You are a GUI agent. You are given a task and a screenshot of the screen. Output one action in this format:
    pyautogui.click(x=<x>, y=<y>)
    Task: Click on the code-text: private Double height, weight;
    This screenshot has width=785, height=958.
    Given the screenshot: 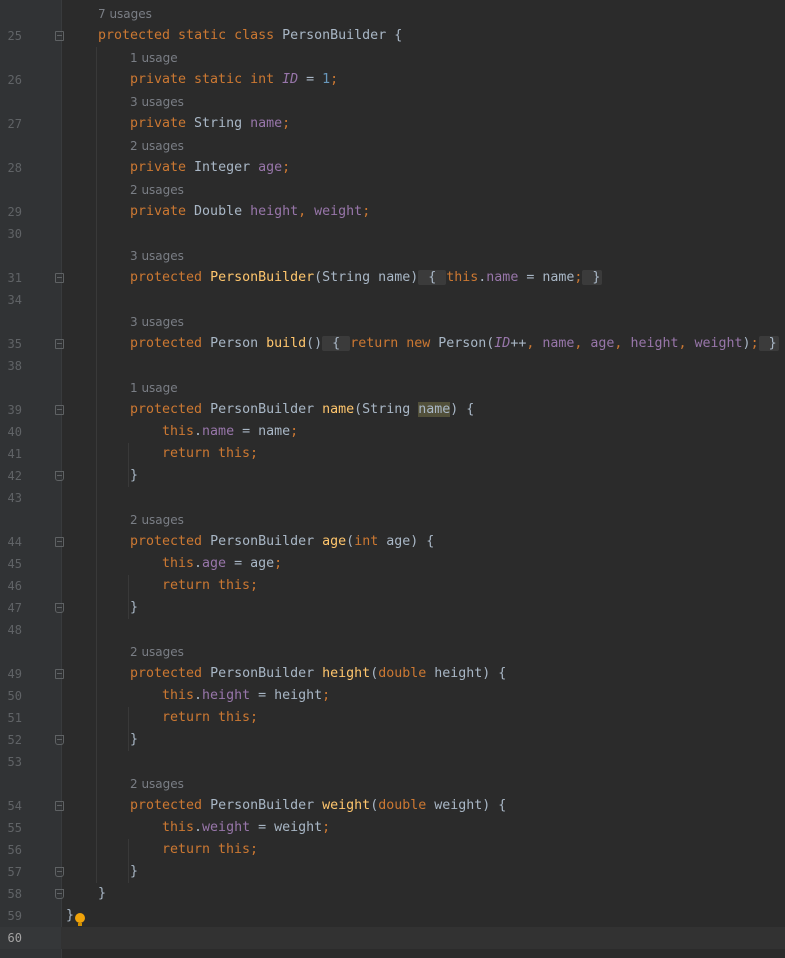 What is the action you would take?
    pyautogui.click(x=250, y=212)
    